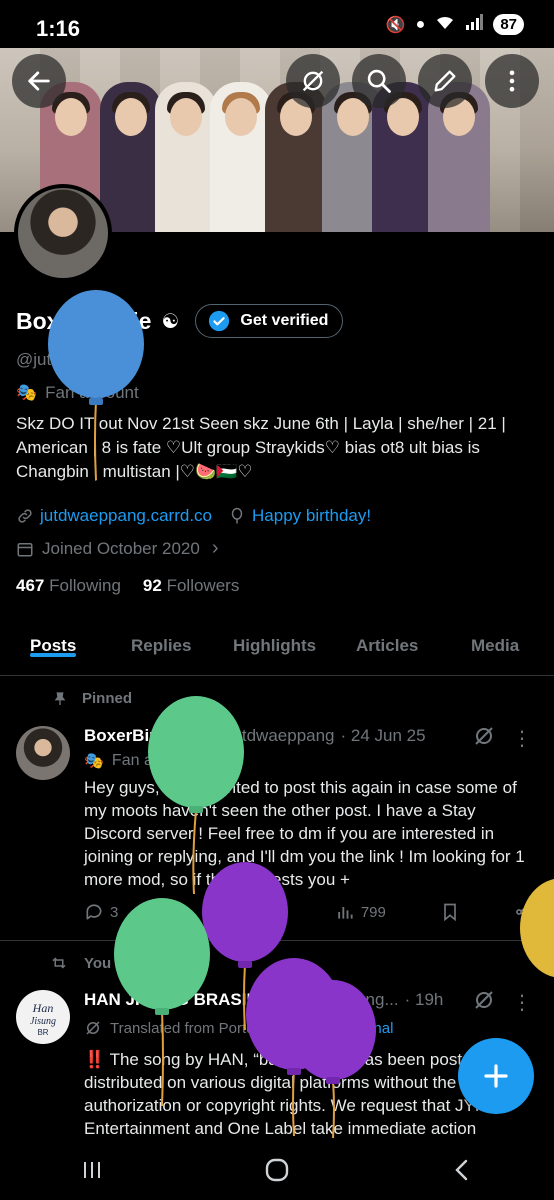 This screenshot has width=554, height=1200. I want to click on follow-stats: 467 Following 92 Followers, so click(127, 586).